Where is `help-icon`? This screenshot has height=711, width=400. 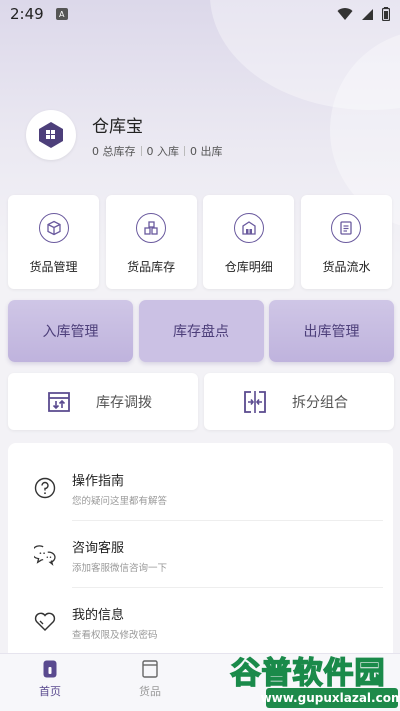
help-icon is located at coordinates (45, 488).